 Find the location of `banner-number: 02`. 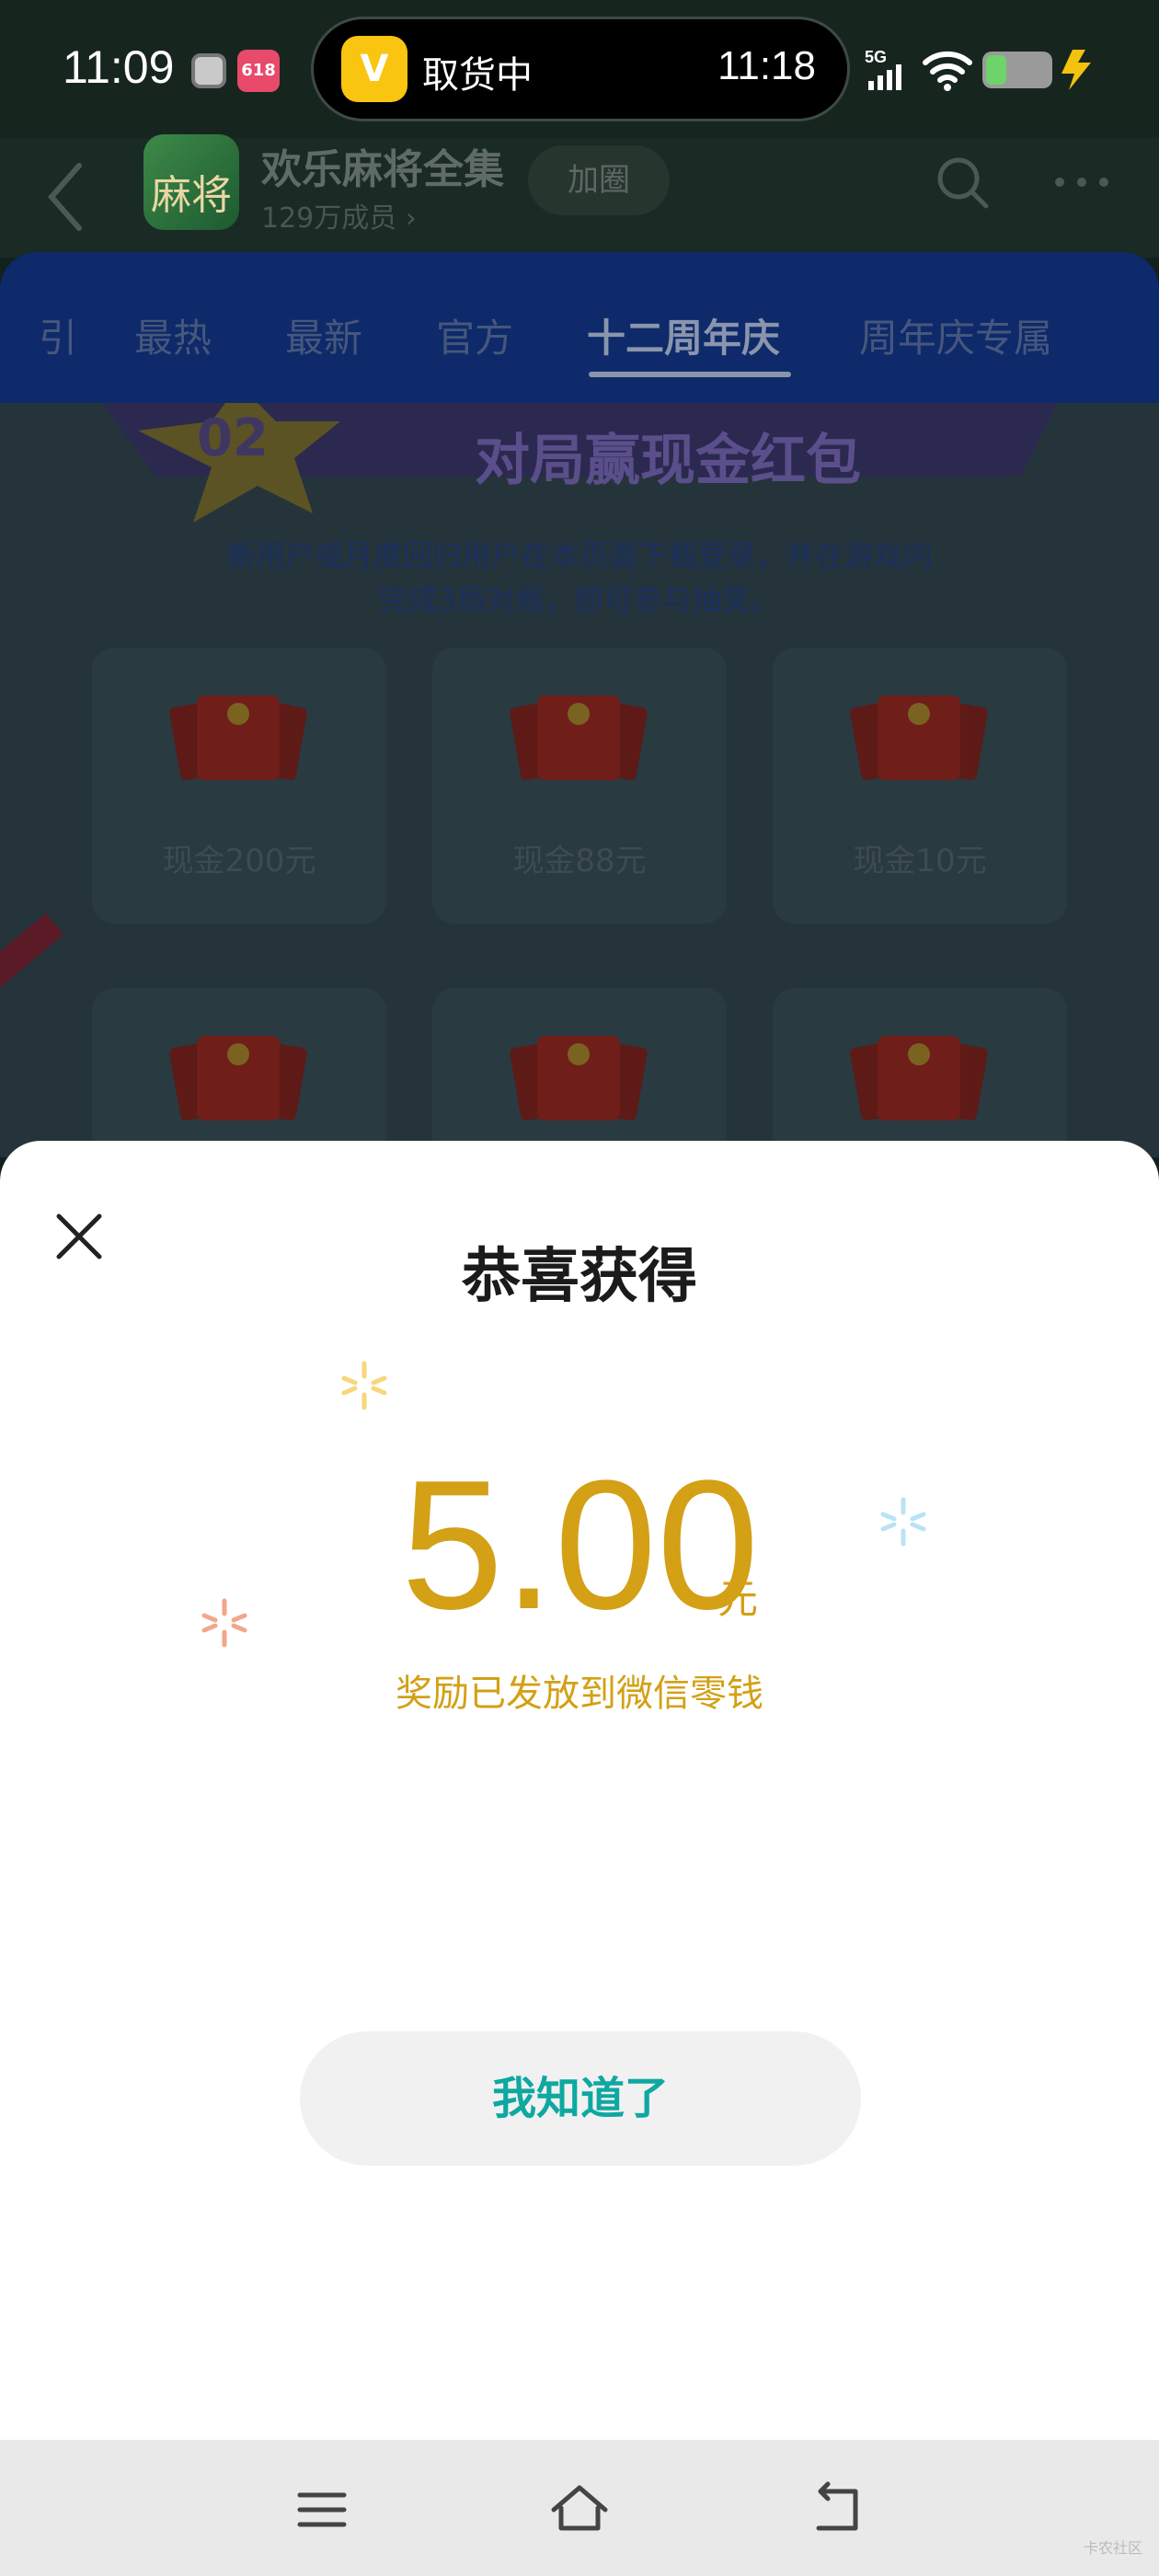

banner-number: 02 is located at coordinates (233, 438).